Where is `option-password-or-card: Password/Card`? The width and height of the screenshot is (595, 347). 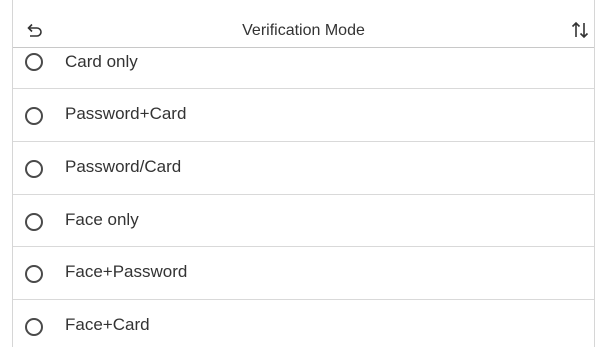
option-password-or-card: Password/Card is located at coordinates (303, 168).